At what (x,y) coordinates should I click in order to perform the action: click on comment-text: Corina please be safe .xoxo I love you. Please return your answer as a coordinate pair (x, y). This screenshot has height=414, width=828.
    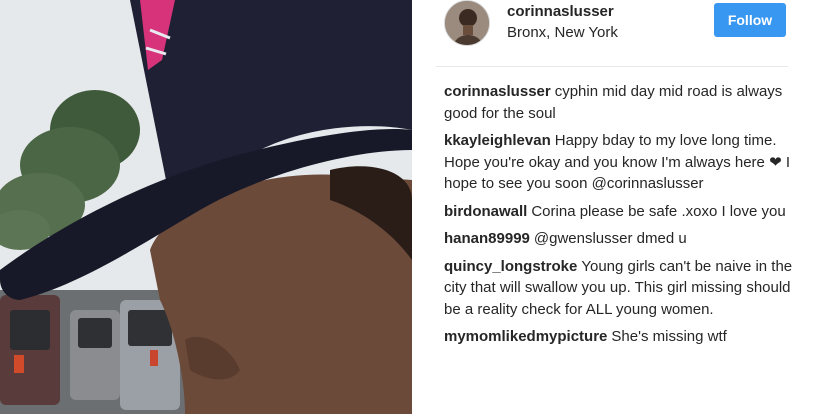
    Looking at the image, I should click on (658, 211).